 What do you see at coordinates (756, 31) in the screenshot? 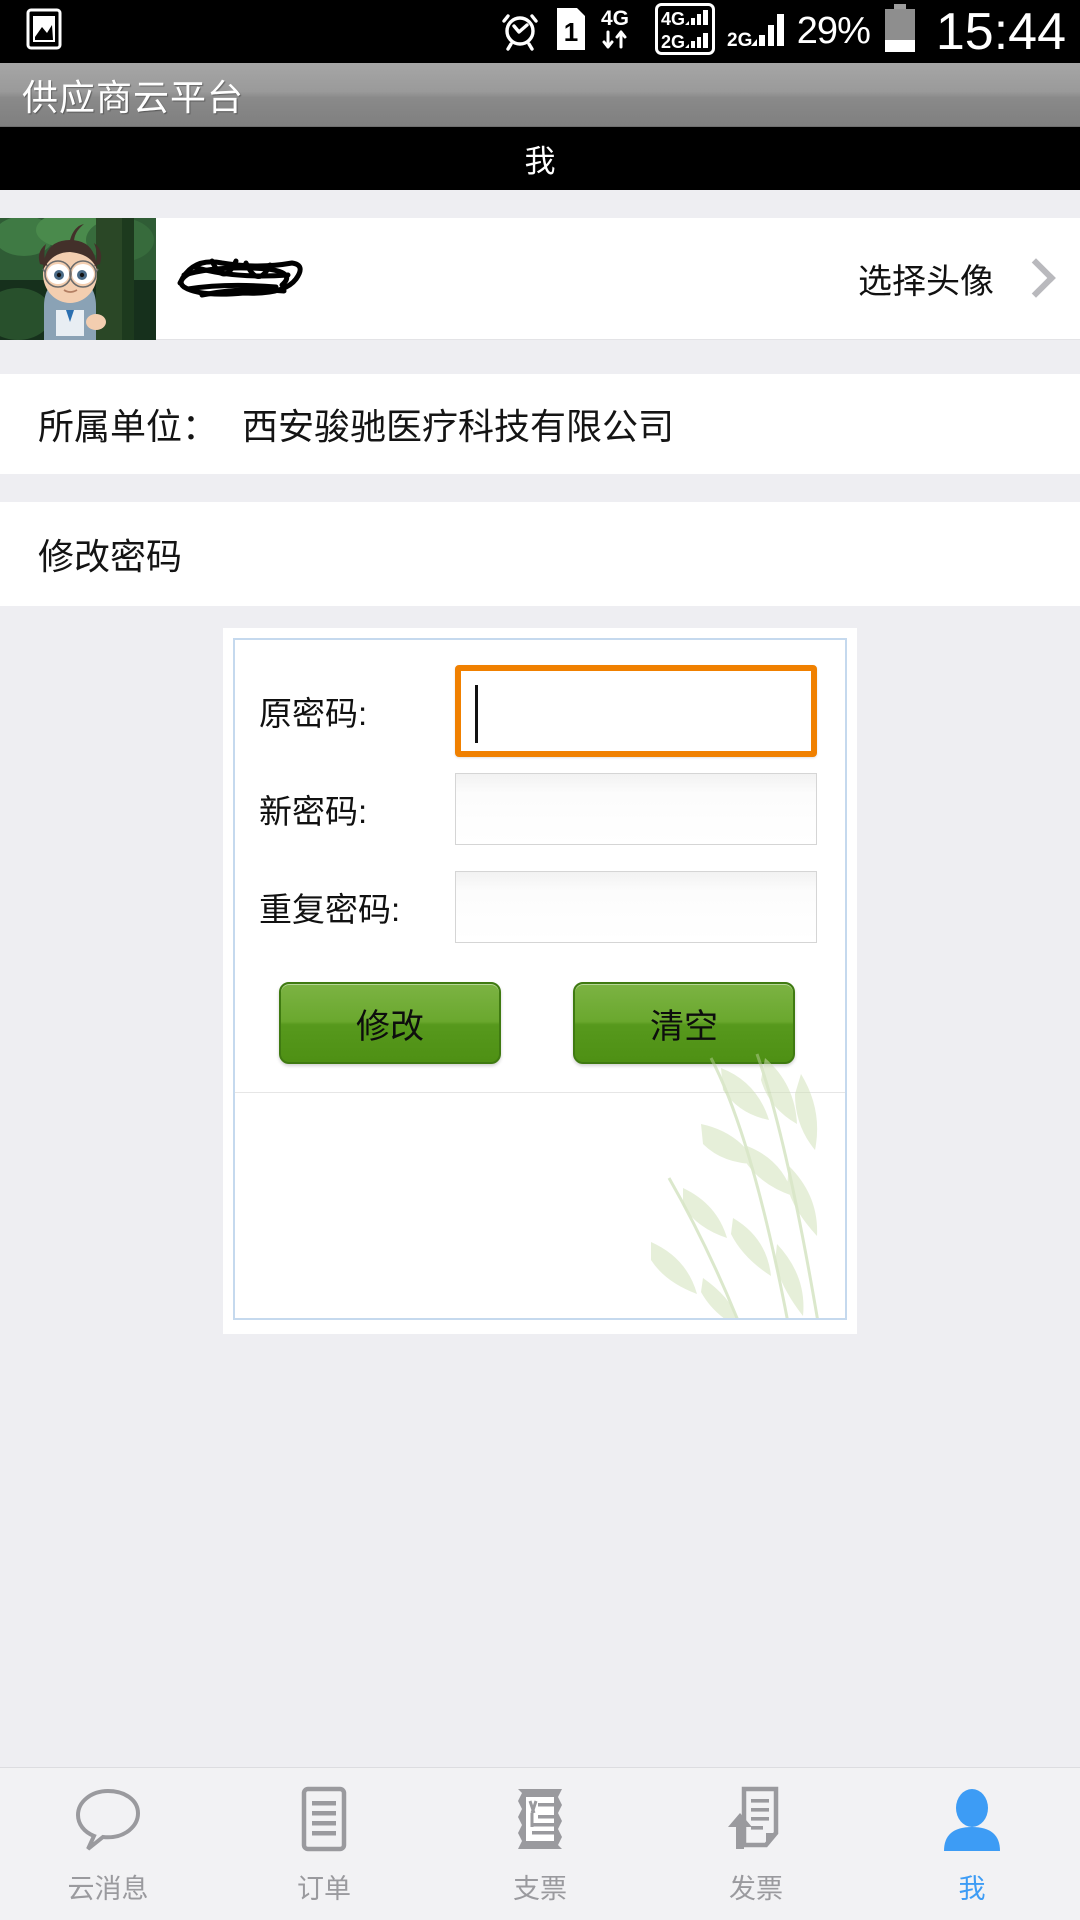
I see `signal-2g-icon: 2G` at bounding box center [756, 31].